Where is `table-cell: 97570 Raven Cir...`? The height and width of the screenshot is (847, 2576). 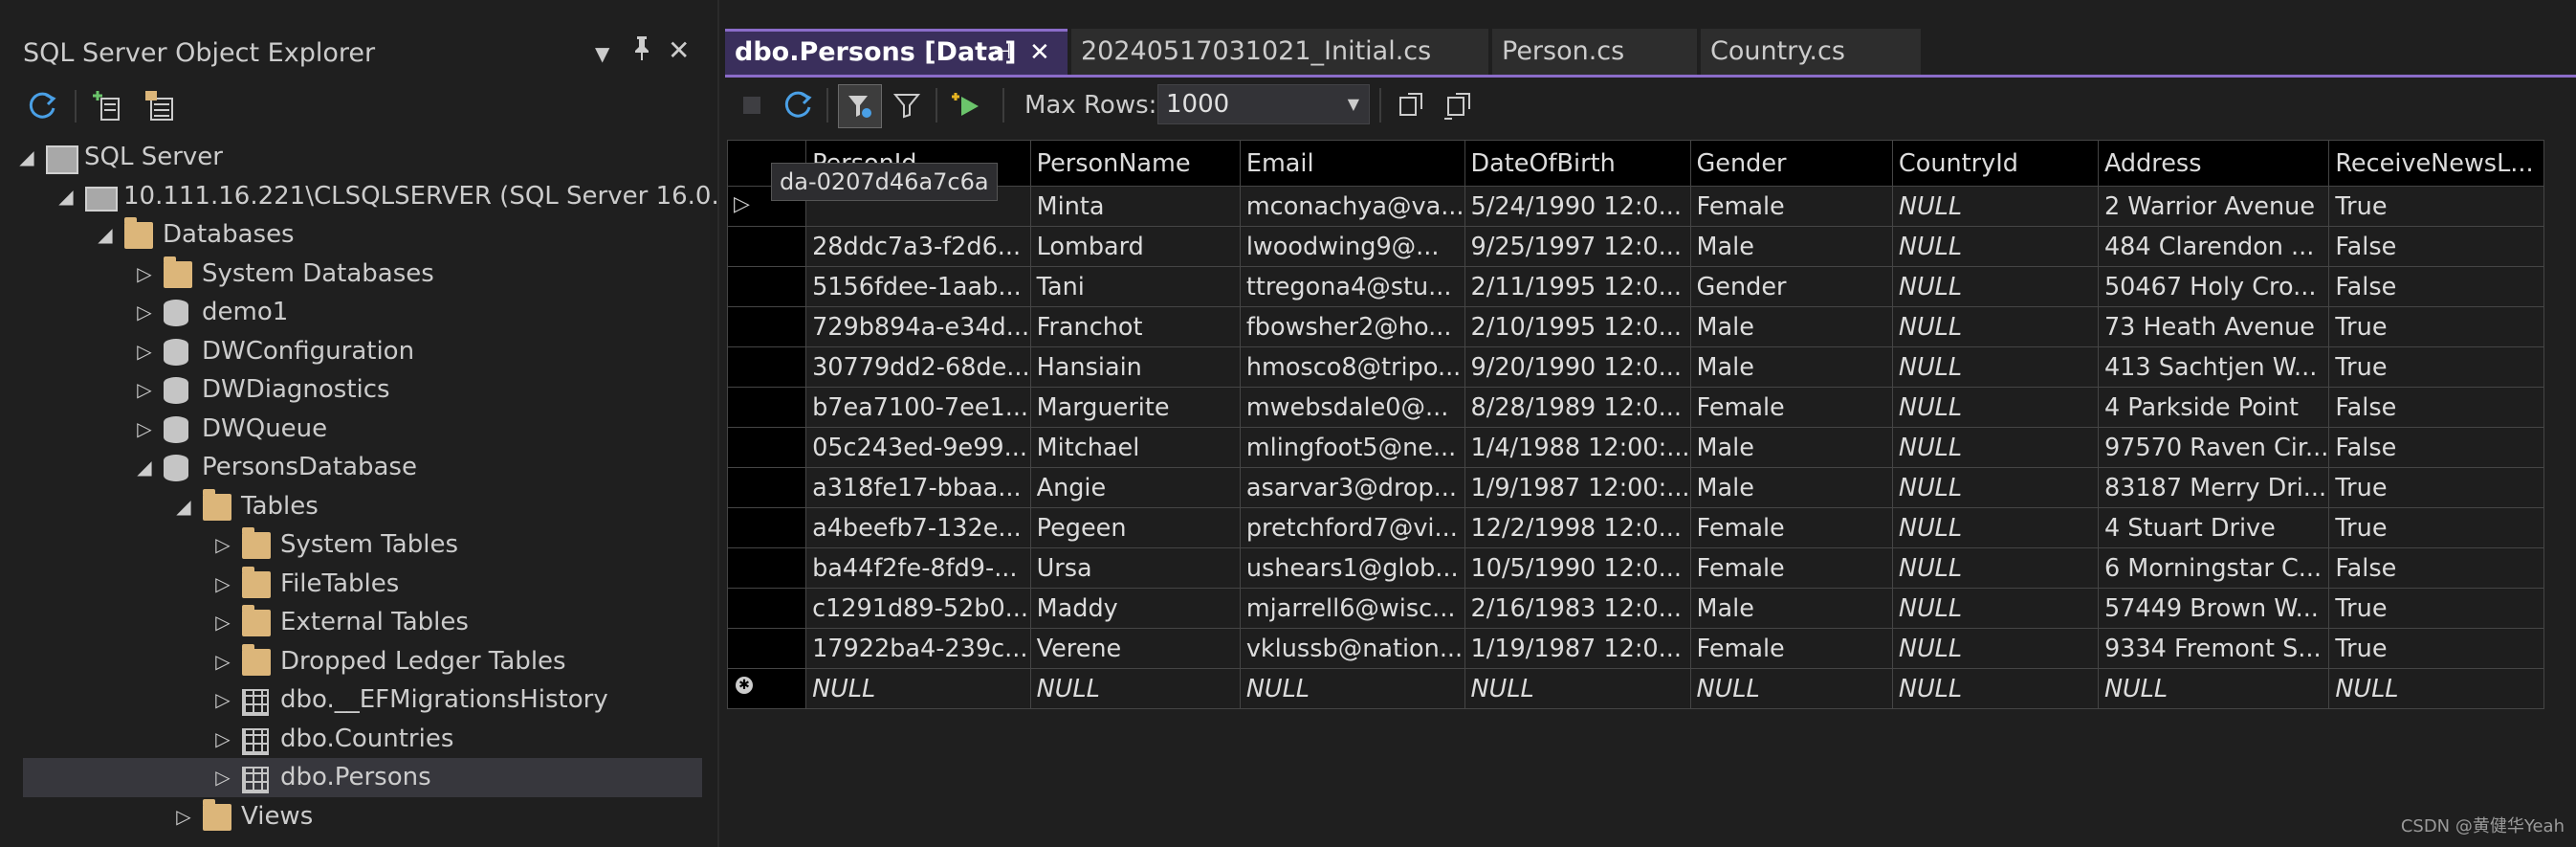 table-cell: 97570 Raven Cir... is located at coordinates (2213, 447).